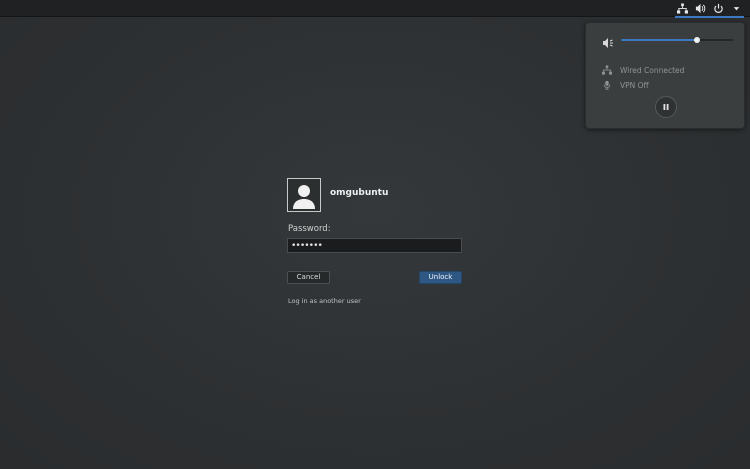 Image resolution: width=750 pixels, height=469 pixels. I want to click on menu-item-vpn-label: VPN Off, so click(634, 85).